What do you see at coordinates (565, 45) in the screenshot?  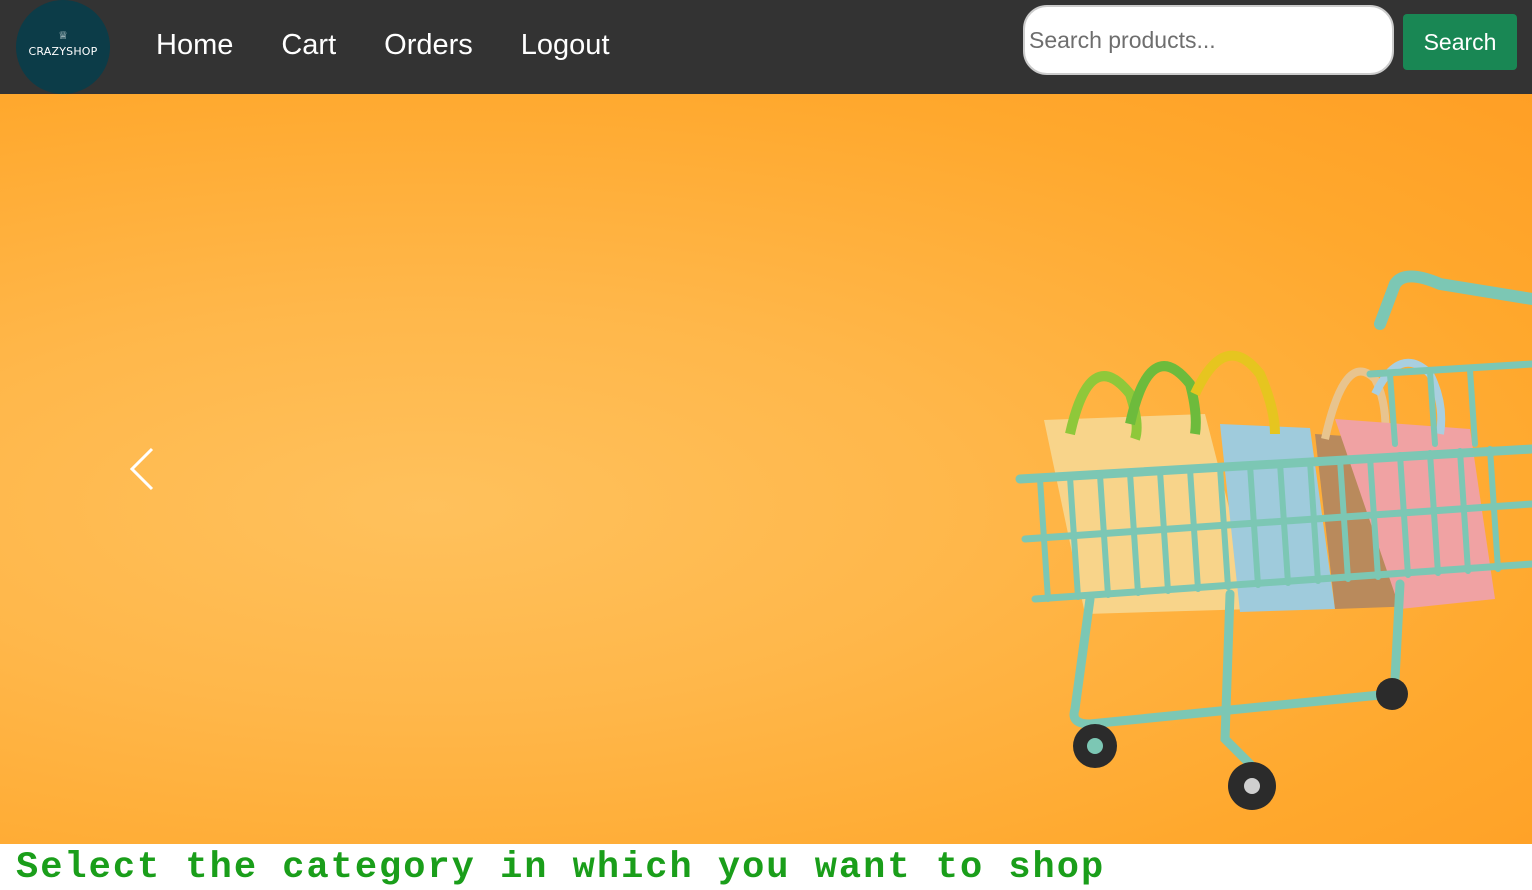 I see `nav-logout-link: Logout` at bounding box center [565, 45].